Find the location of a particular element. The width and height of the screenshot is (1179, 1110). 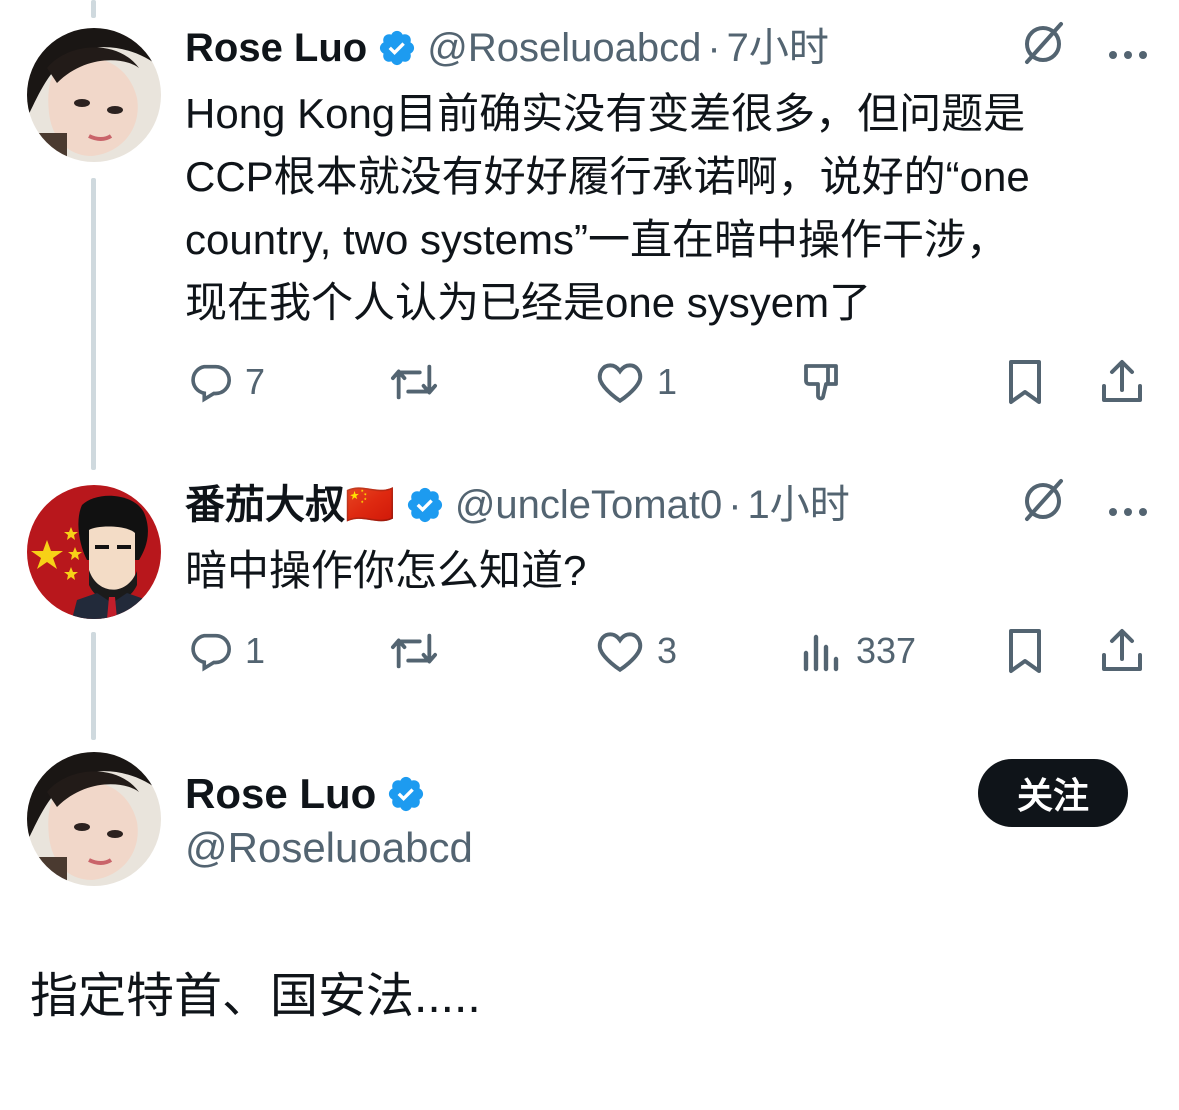

author-name: 番茄大叔🇨🇳 is located at coordinates (290, 505).